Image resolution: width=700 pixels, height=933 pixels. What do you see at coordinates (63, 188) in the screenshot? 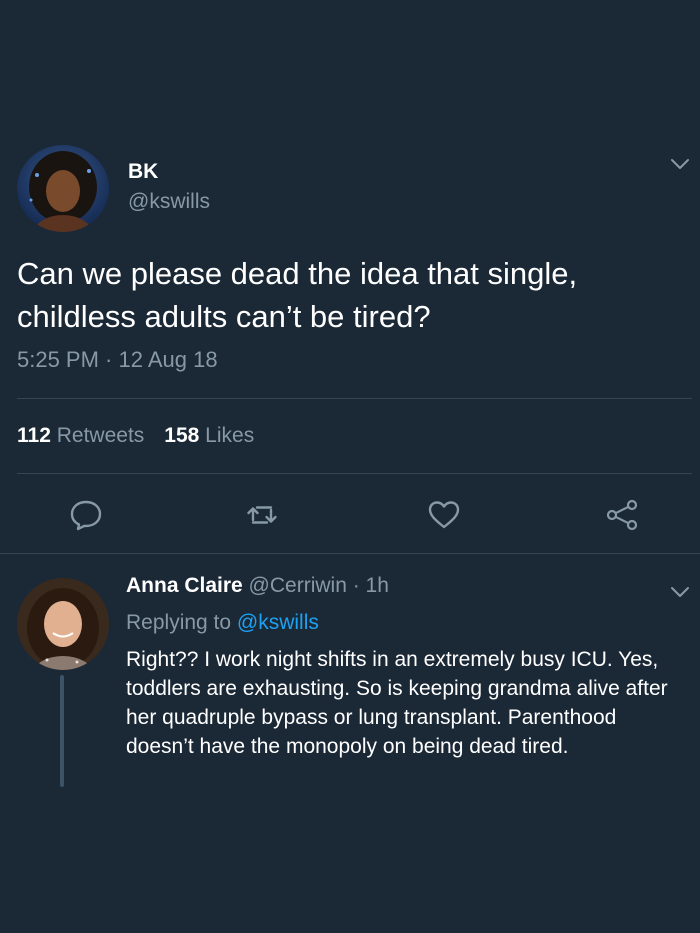
I see `author-avatar` at bounding box center [63, 188].